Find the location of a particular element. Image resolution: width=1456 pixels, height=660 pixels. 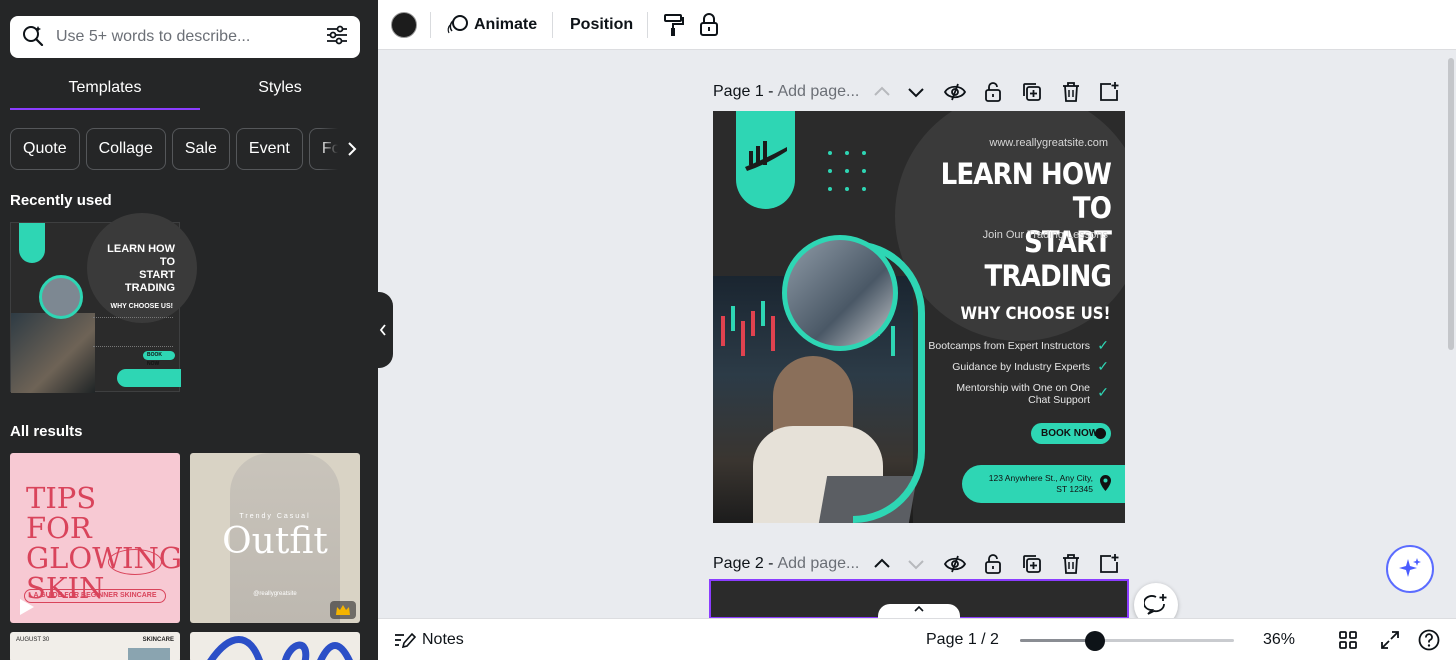

design-subtitle: Join Our Trading Lessons is located at coordinates (1045, 235).